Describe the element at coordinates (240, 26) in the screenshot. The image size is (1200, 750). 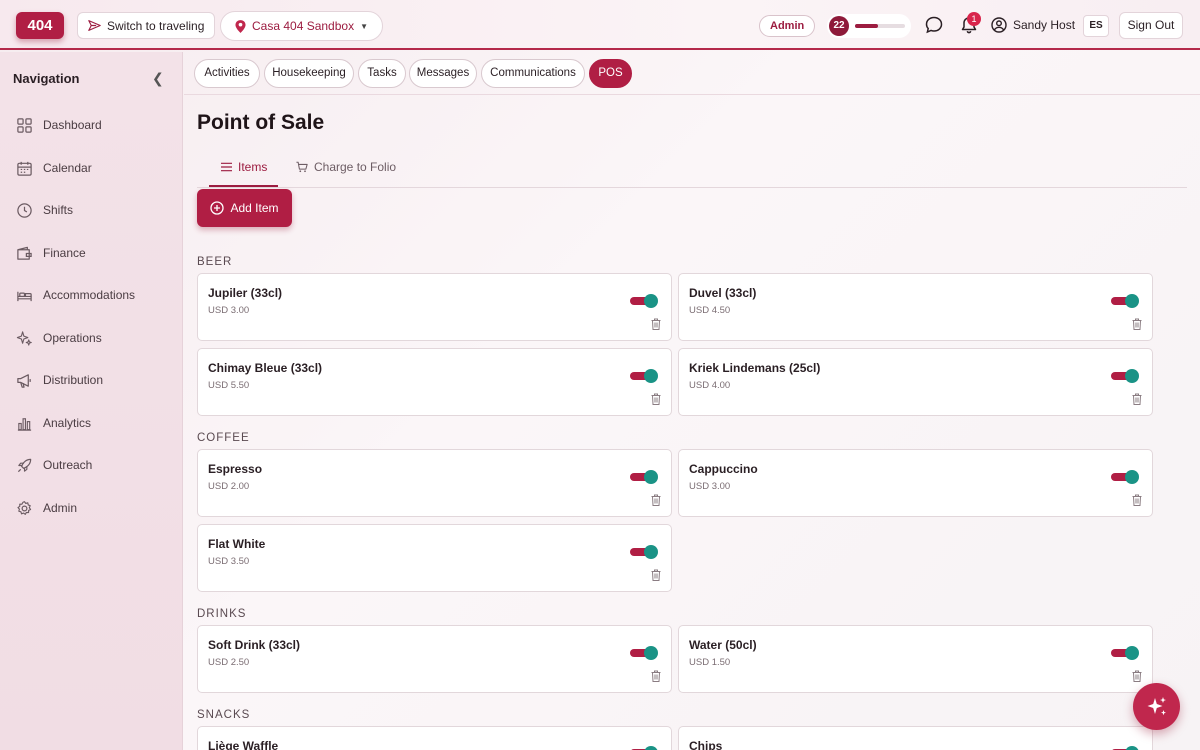
I see `map-pin-icon` at that location.